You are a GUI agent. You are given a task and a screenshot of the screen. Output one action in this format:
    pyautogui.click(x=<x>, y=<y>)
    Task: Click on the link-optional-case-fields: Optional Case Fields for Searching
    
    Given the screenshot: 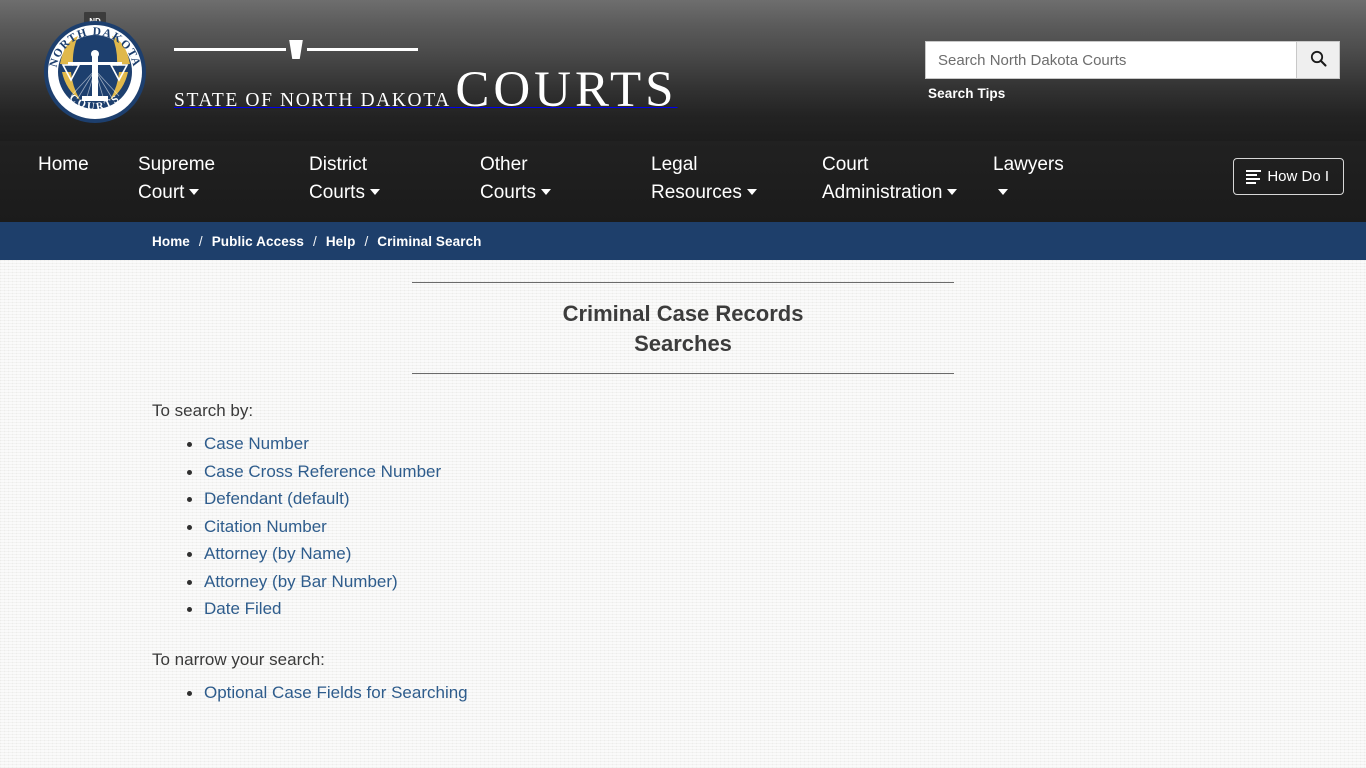 What is the action you would take?
    pyautogui.click(x=336, y=692)
    